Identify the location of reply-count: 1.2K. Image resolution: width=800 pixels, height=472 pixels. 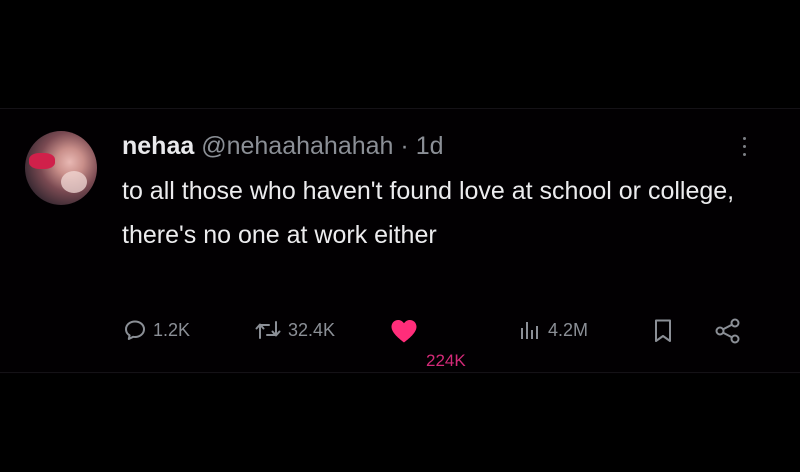
(172, 329).